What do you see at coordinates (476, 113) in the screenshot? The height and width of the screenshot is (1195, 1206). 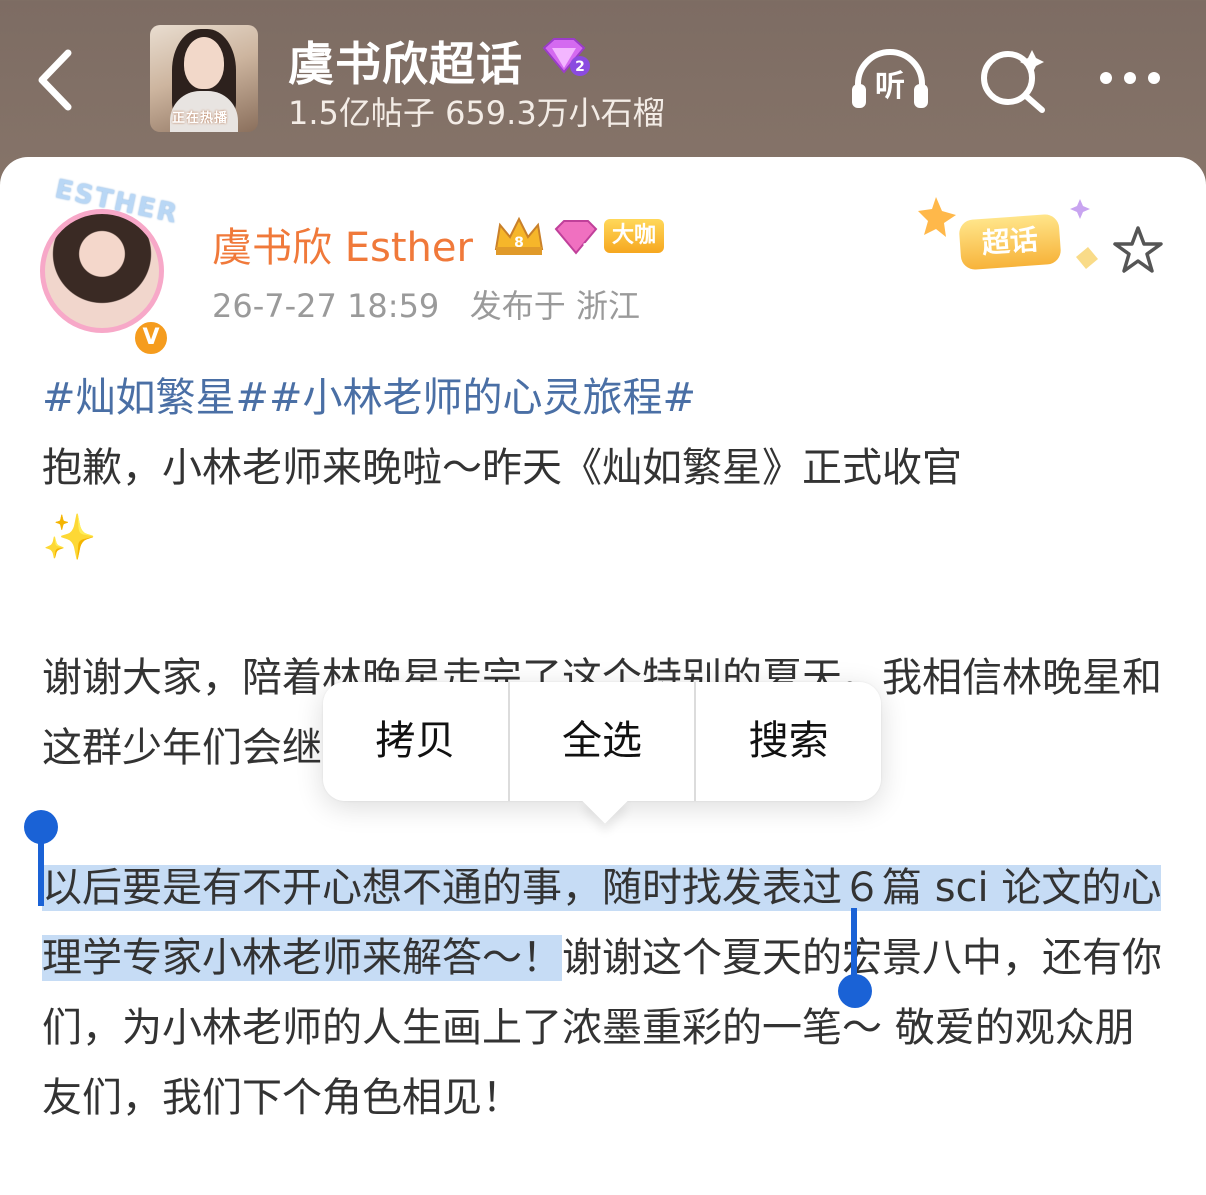 I see `topic-stats: 1.5亿帖子 659.3万小石榴` at bounding box center [476, 113].